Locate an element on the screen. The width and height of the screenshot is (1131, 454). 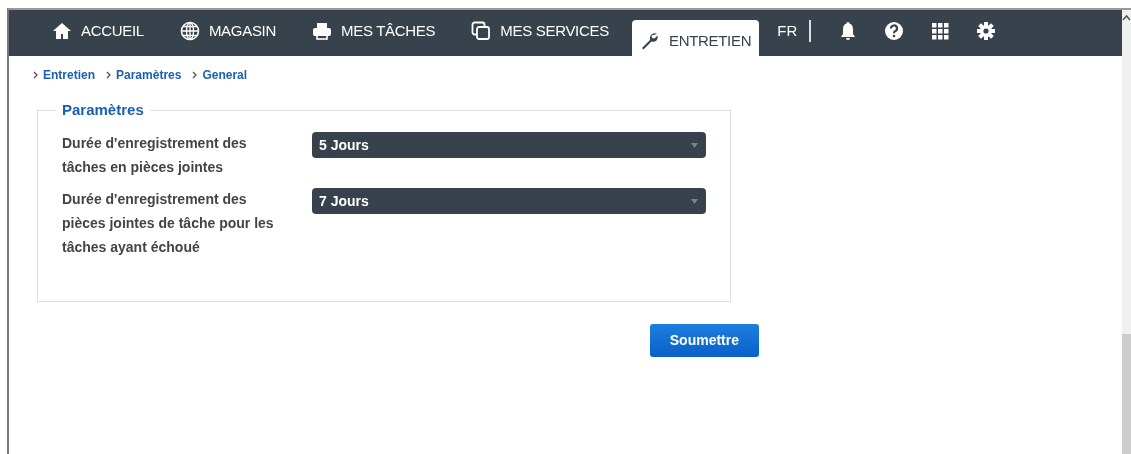
globe-icon is located at coordinates (189, 31).